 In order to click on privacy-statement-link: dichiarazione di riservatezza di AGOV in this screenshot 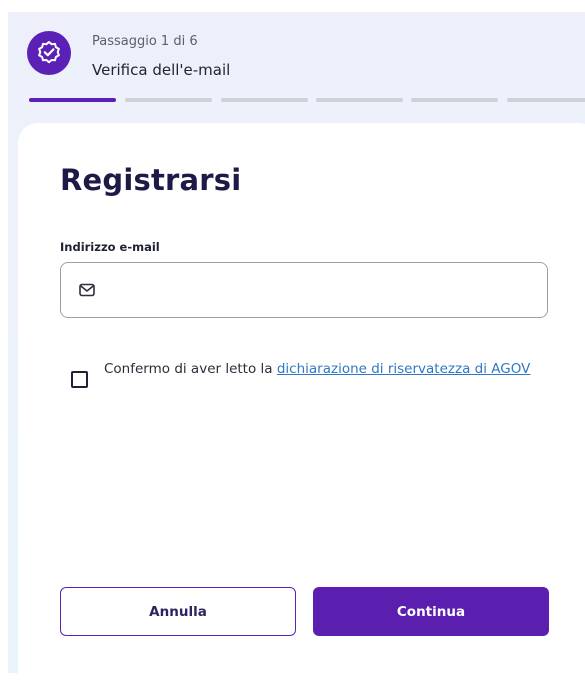, I will do `click(404, 369)`.